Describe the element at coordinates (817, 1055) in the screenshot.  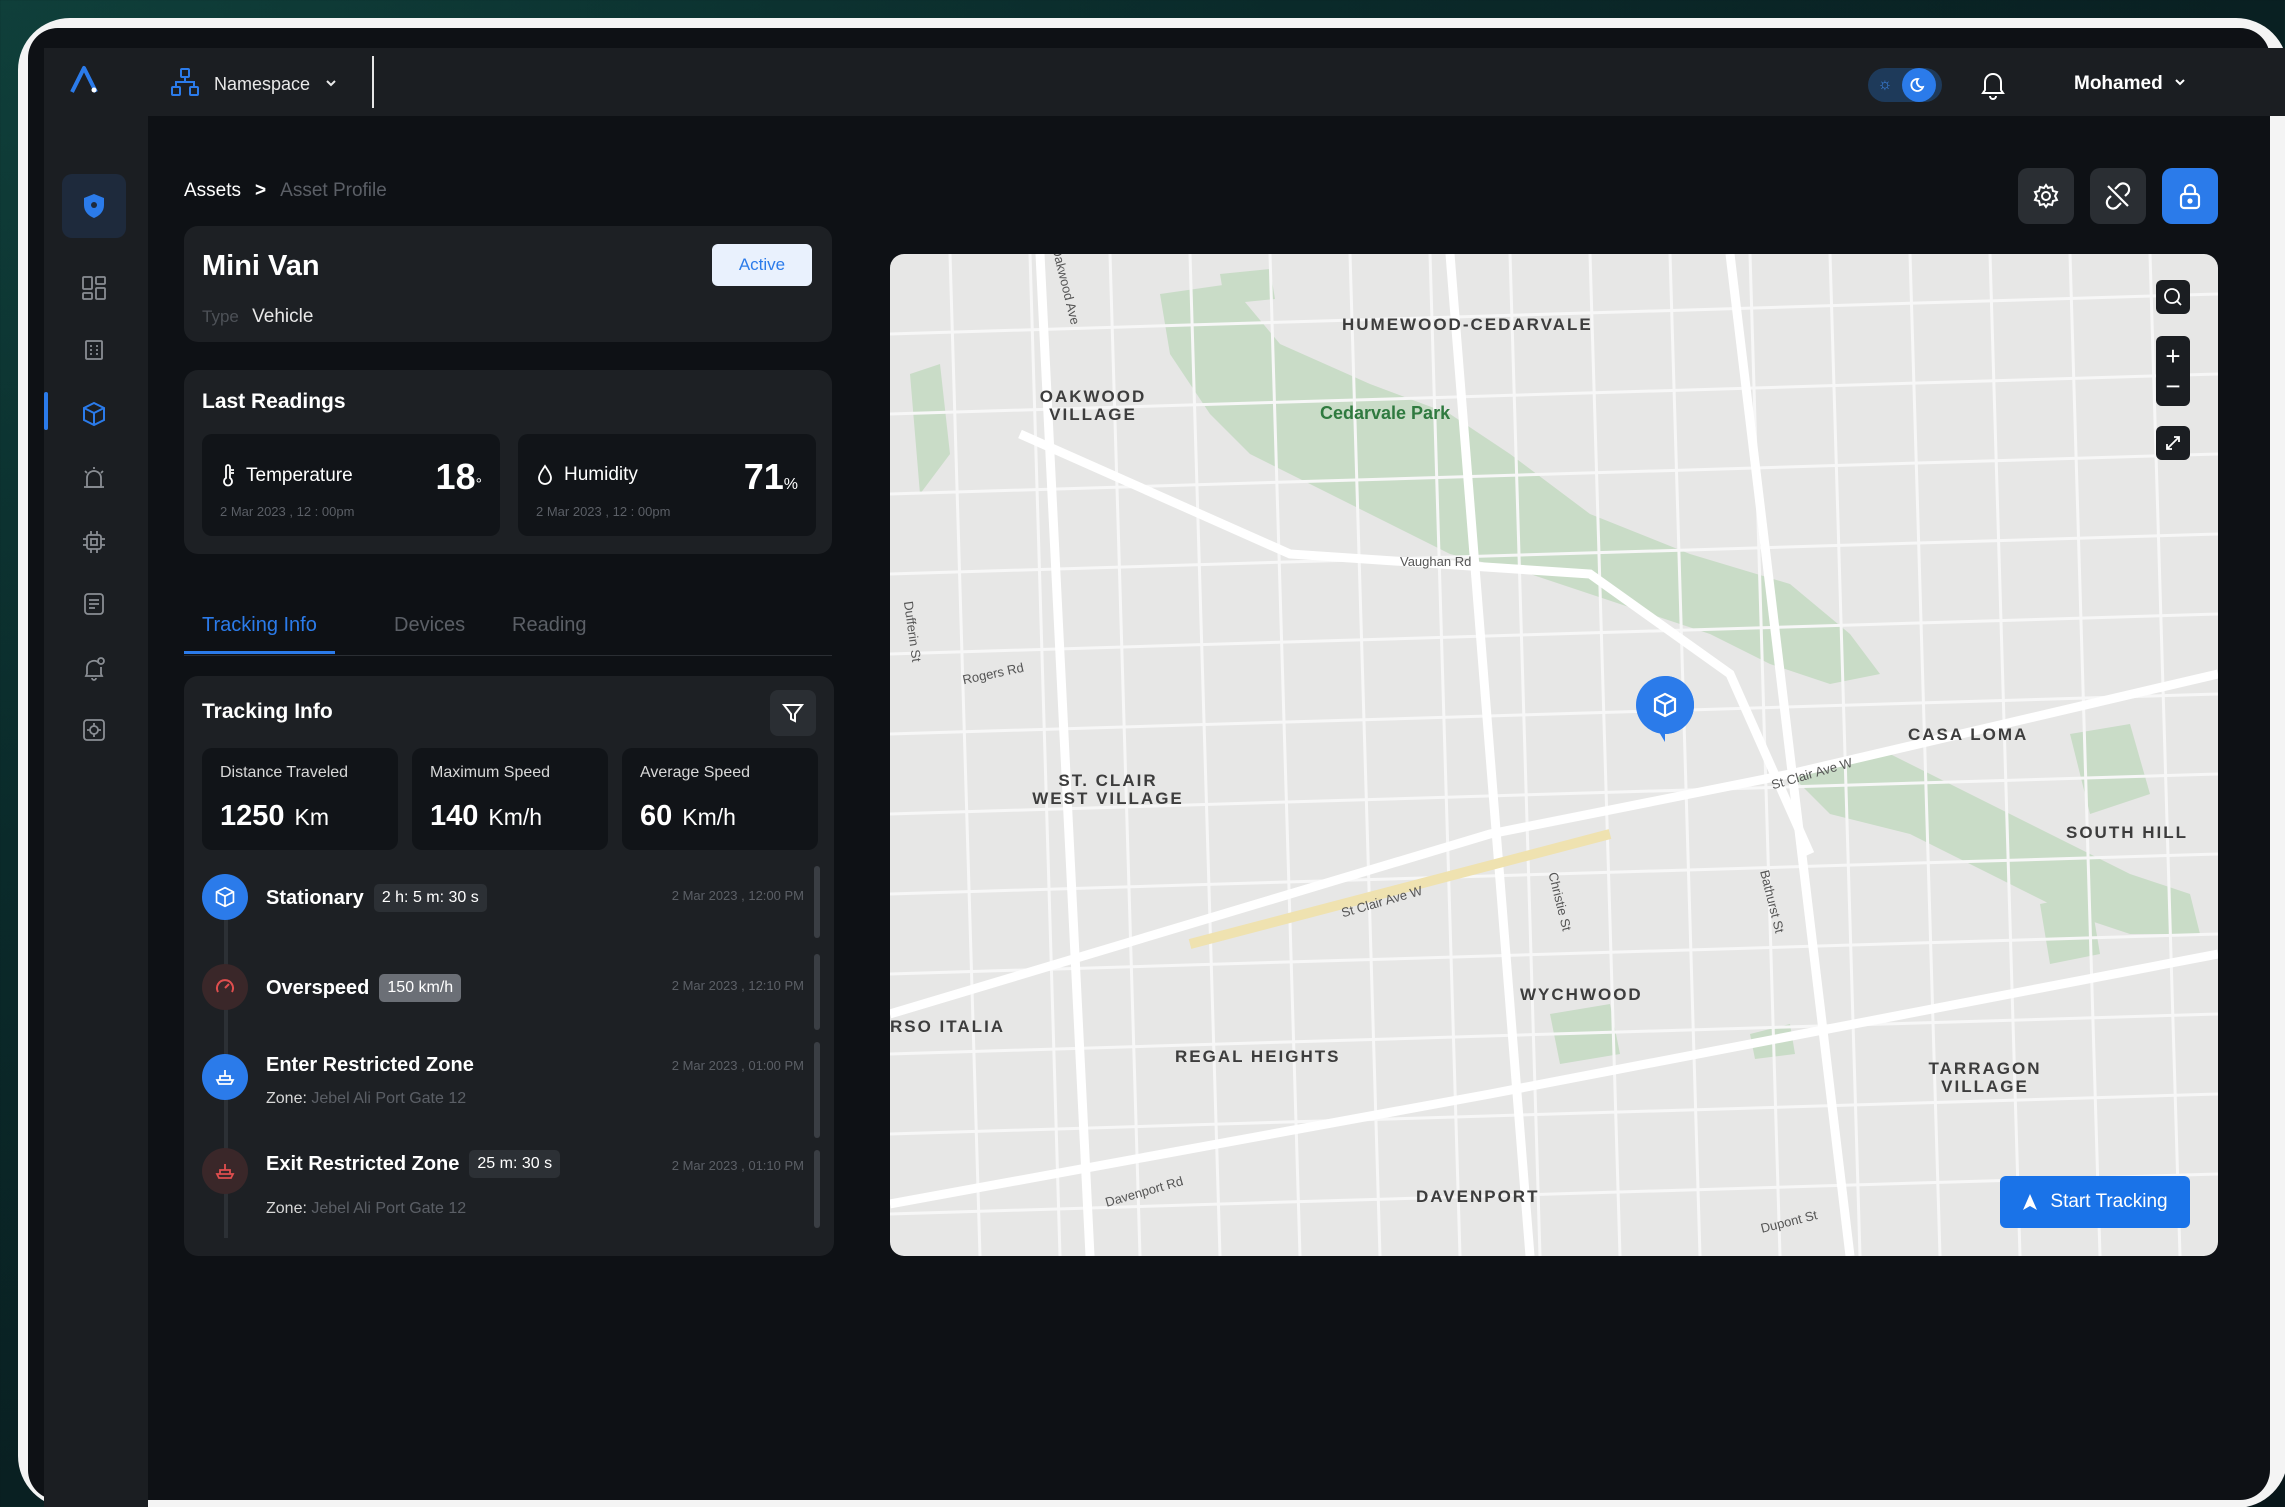
I see `scrollbar` at that location.